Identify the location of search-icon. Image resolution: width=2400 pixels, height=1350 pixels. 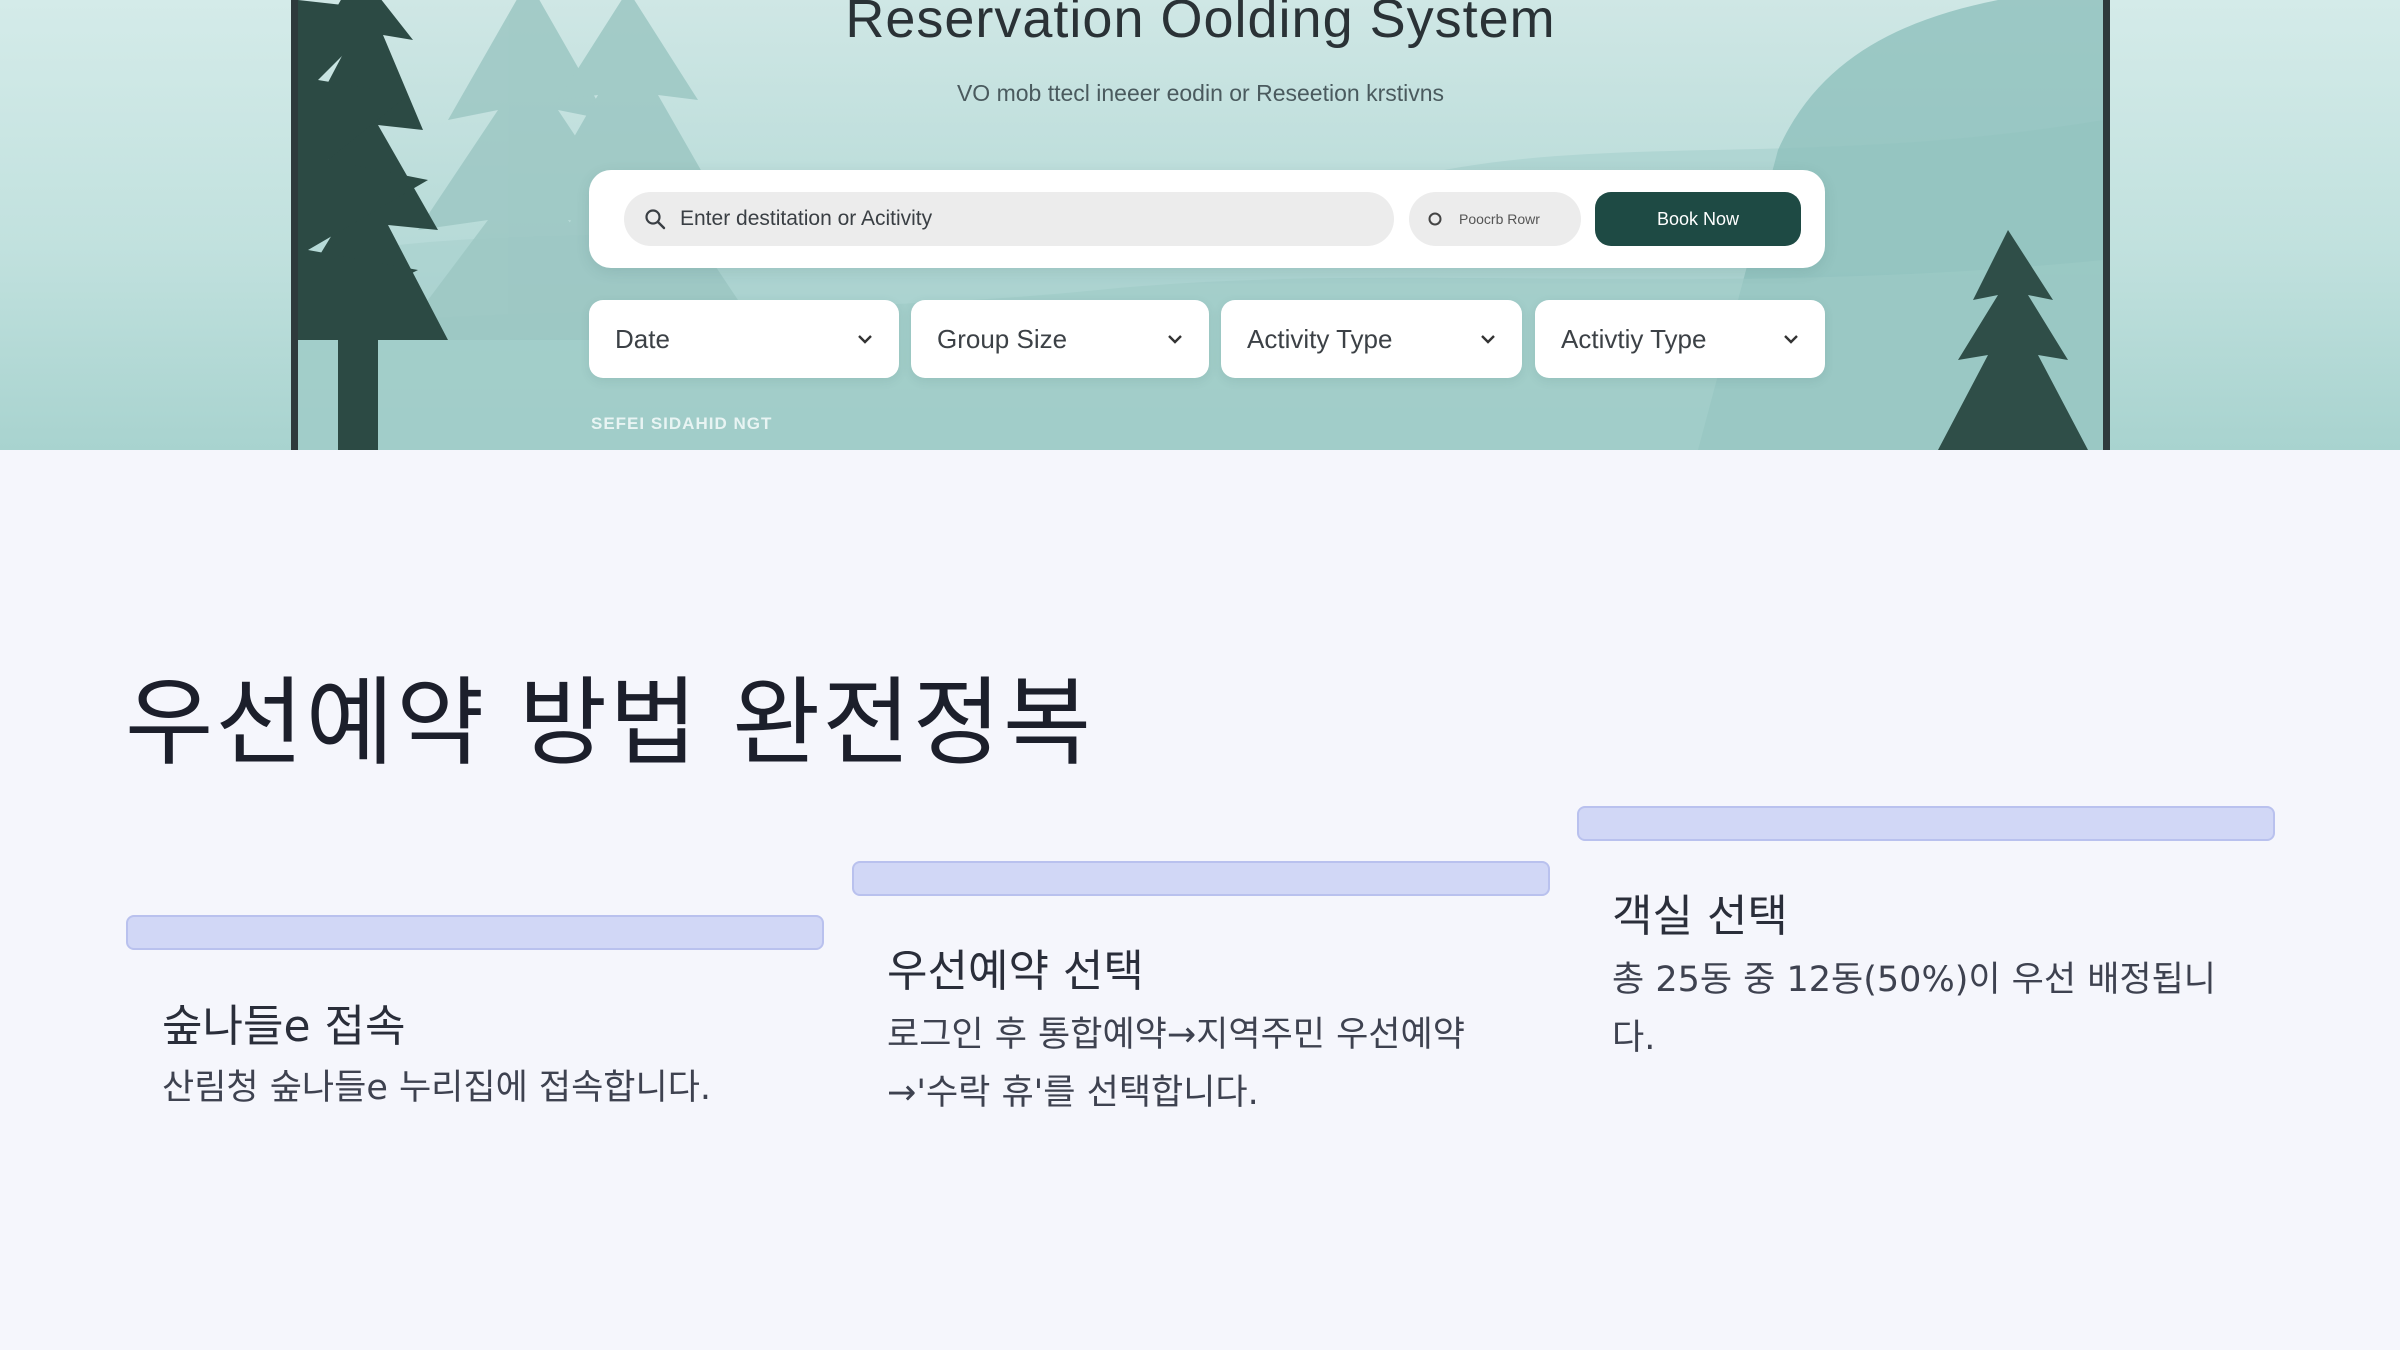
(655, 219).